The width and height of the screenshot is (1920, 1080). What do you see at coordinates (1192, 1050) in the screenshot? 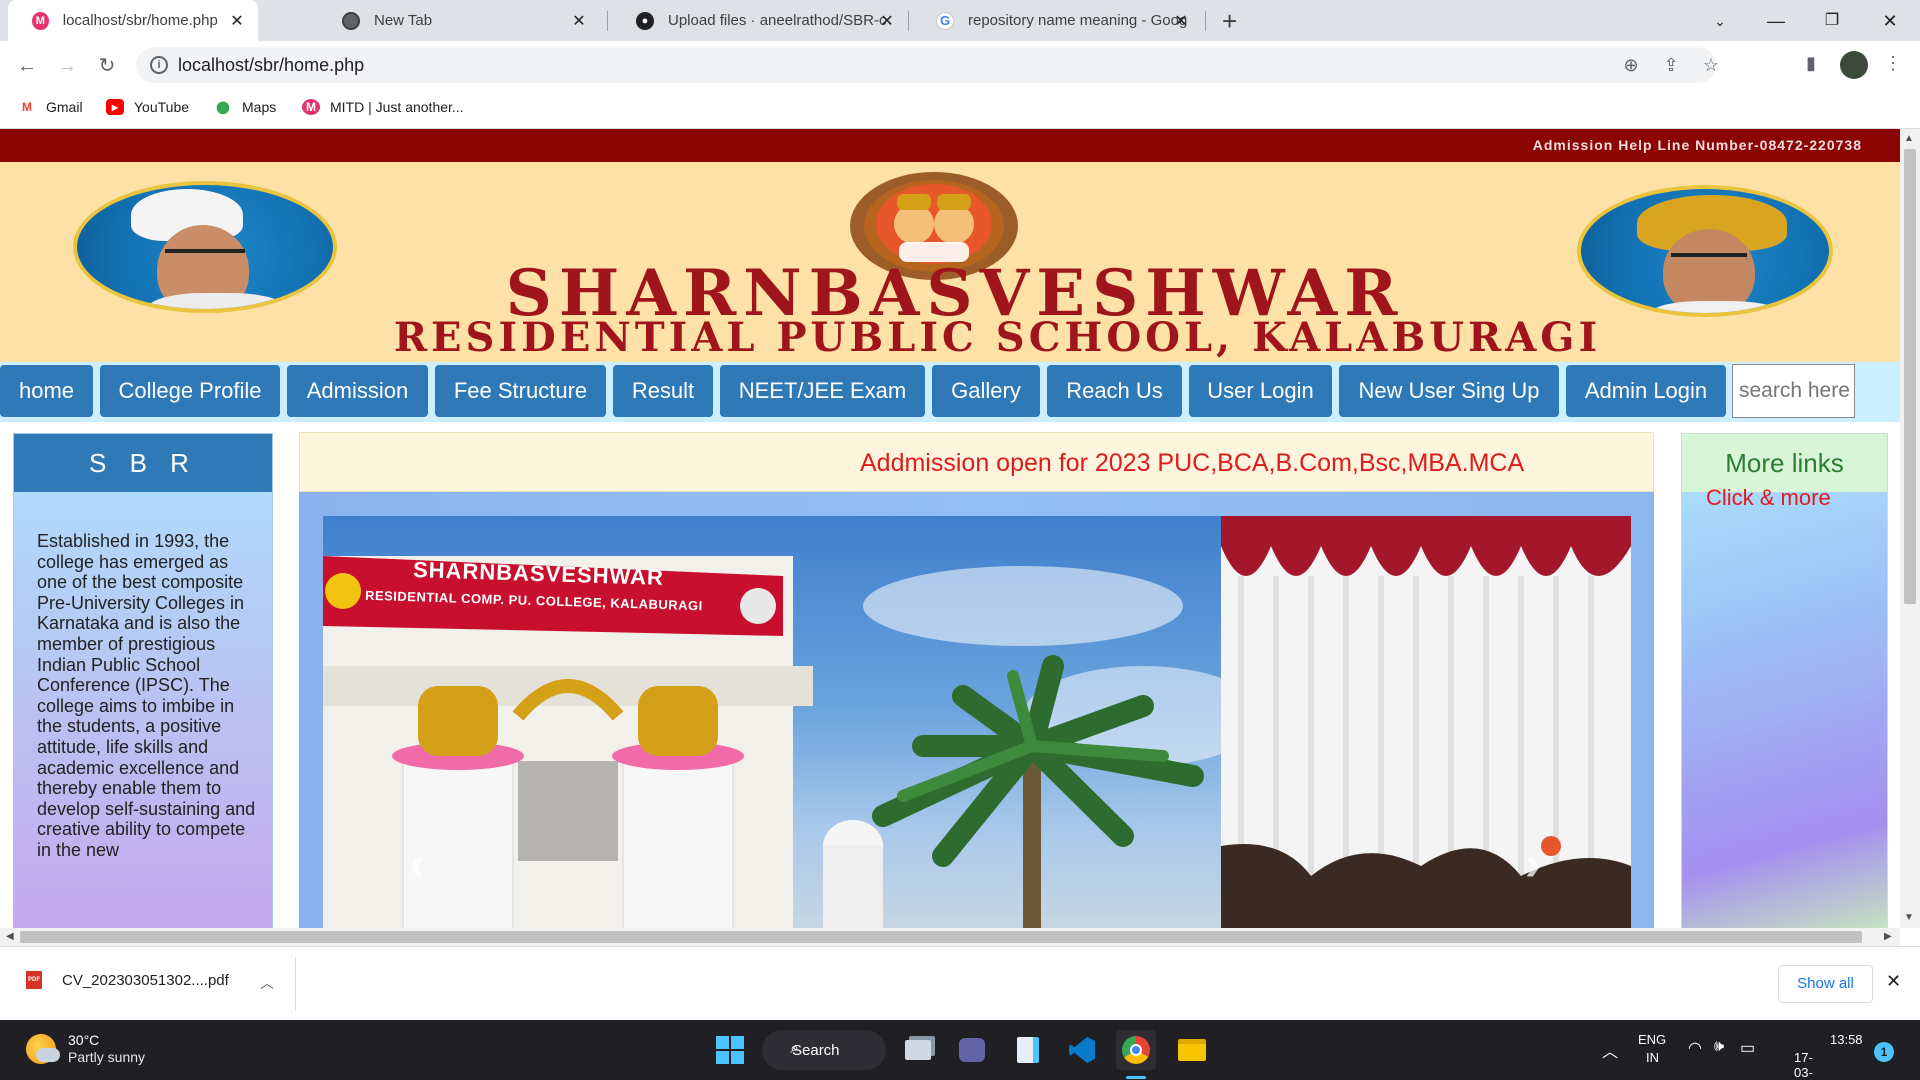
I see `file-explorer-icon` at bounding box center [1192, 1050].